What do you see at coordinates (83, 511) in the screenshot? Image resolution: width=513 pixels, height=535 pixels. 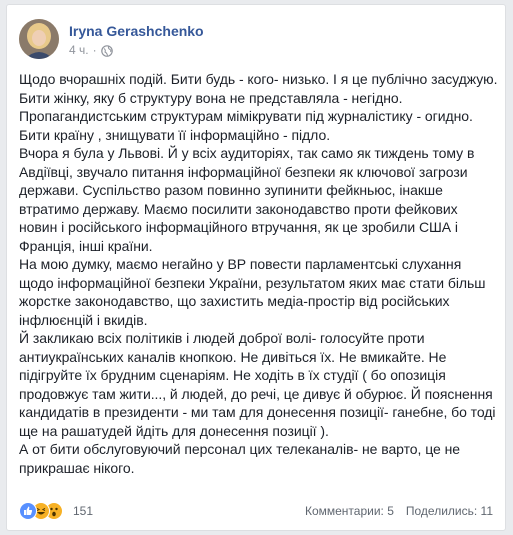 I see `reactions-count: 151` at bounding box center [83, 511].